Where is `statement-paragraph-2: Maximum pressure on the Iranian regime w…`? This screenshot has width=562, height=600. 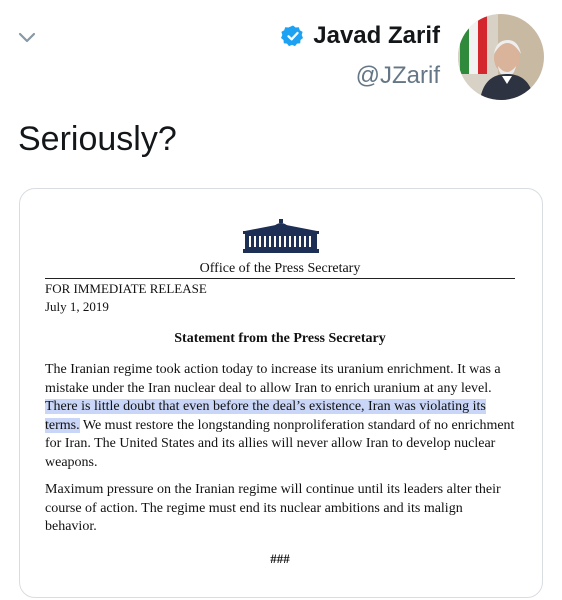 statement-paragraph-2: Maximum pressure on the Iranian regime w… is located at coordinates (273, 508).